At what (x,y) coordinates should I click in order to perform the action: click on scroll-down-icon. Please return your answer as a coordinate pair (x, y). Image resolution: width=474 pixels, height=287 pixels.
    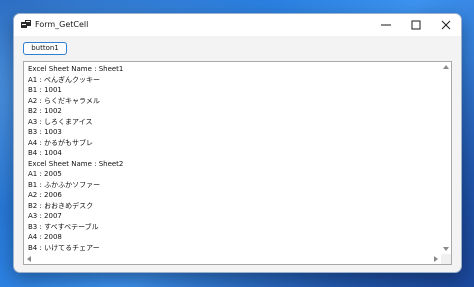
    Looking at the image, I should click on (446, 249).